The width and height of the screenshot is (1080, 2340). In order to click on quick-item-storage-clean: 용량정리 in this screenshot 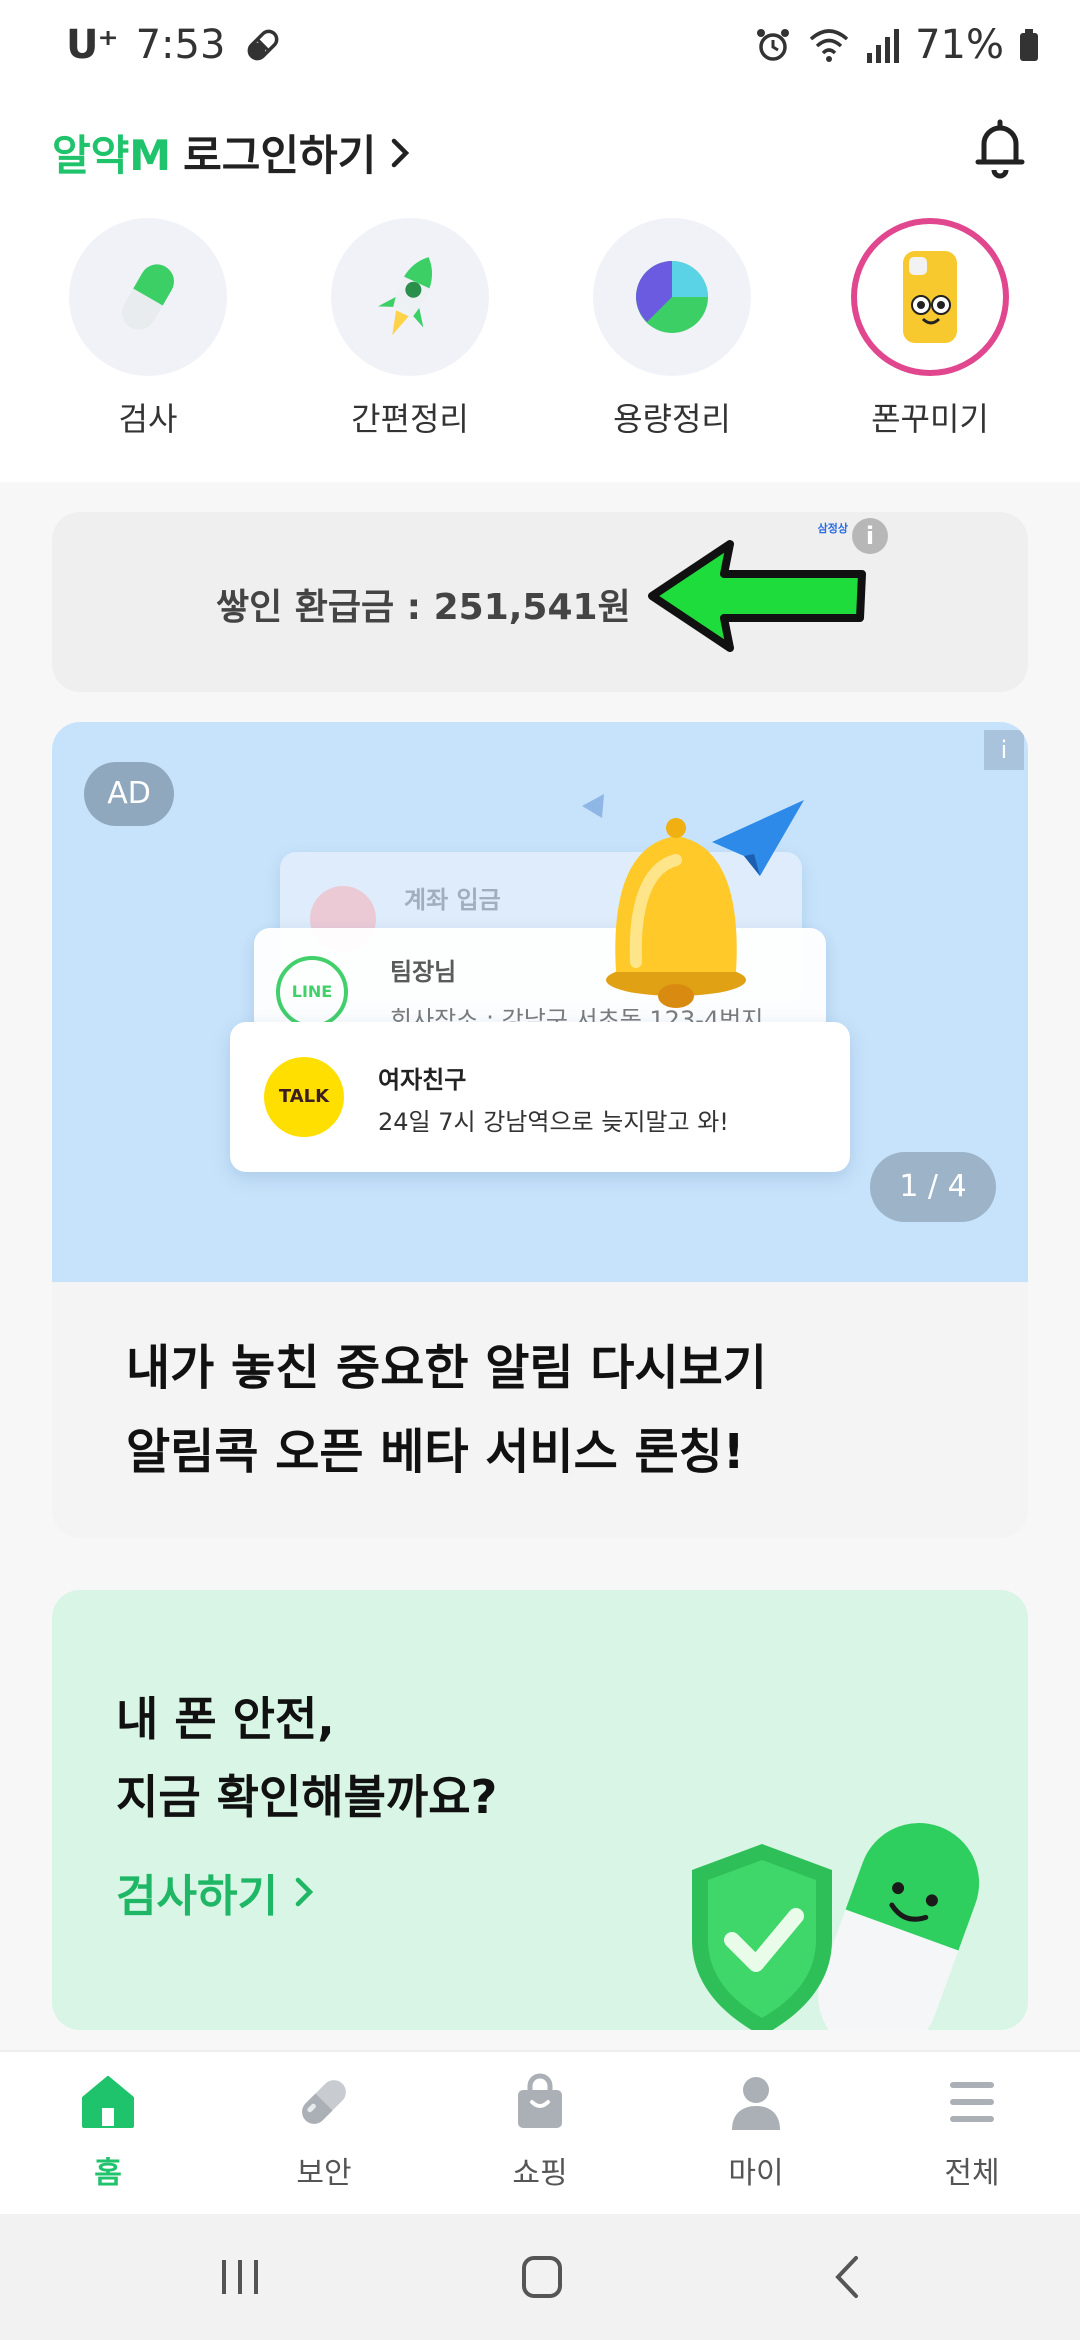, I will do `click(672, 329)`.